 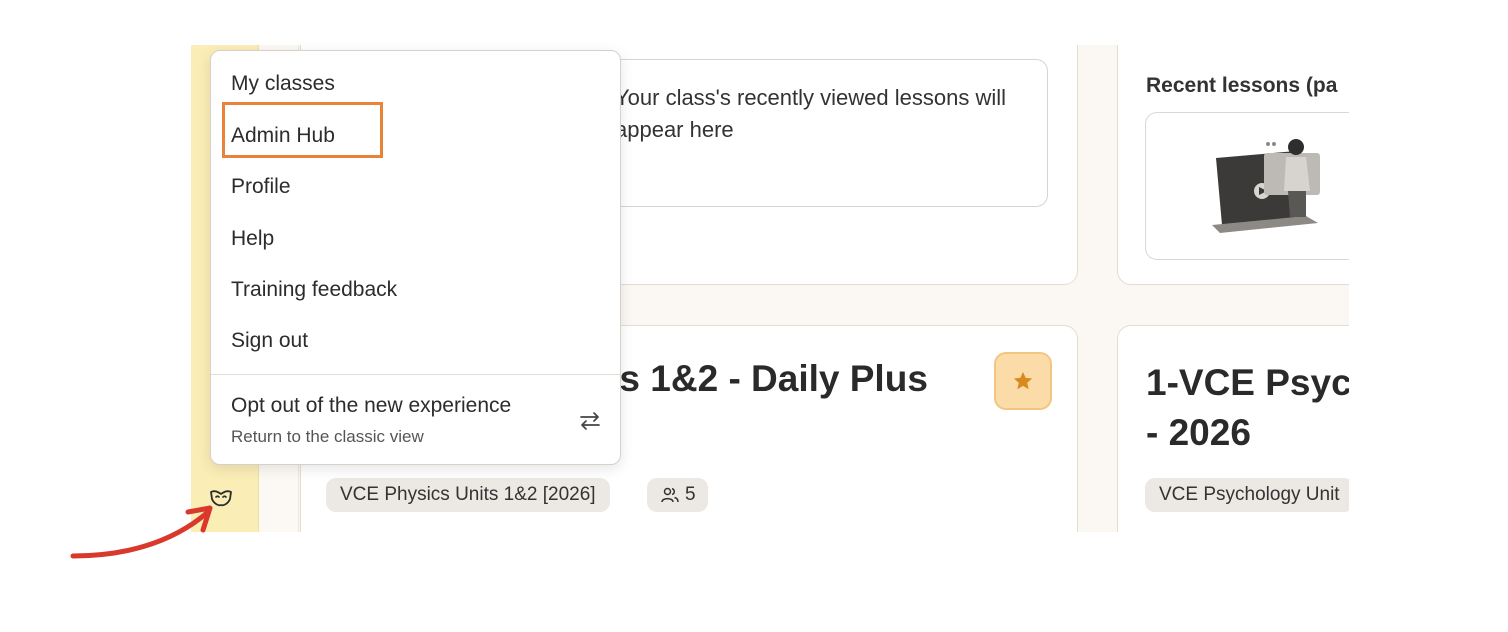 I want to click on star-icon, so click(x=1023, y=380).